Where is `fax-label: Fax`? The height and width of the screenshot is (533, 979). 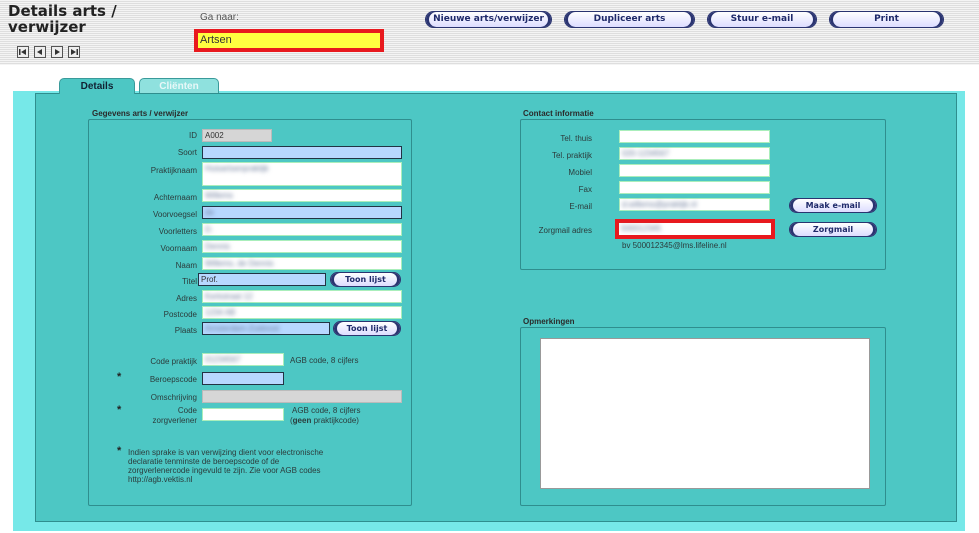
fax-label: Fax is located at coordinates (585, 189).